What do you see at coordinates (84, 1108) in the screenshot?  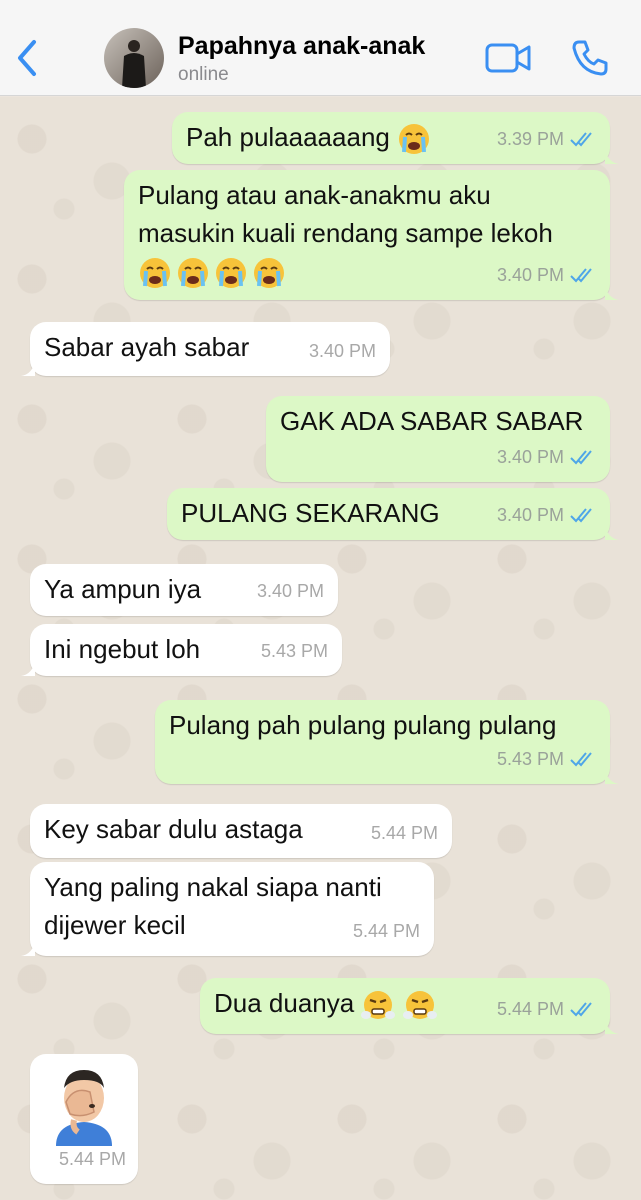 I see `man-facepalming-sticker` at bounding box center [84, 1108].